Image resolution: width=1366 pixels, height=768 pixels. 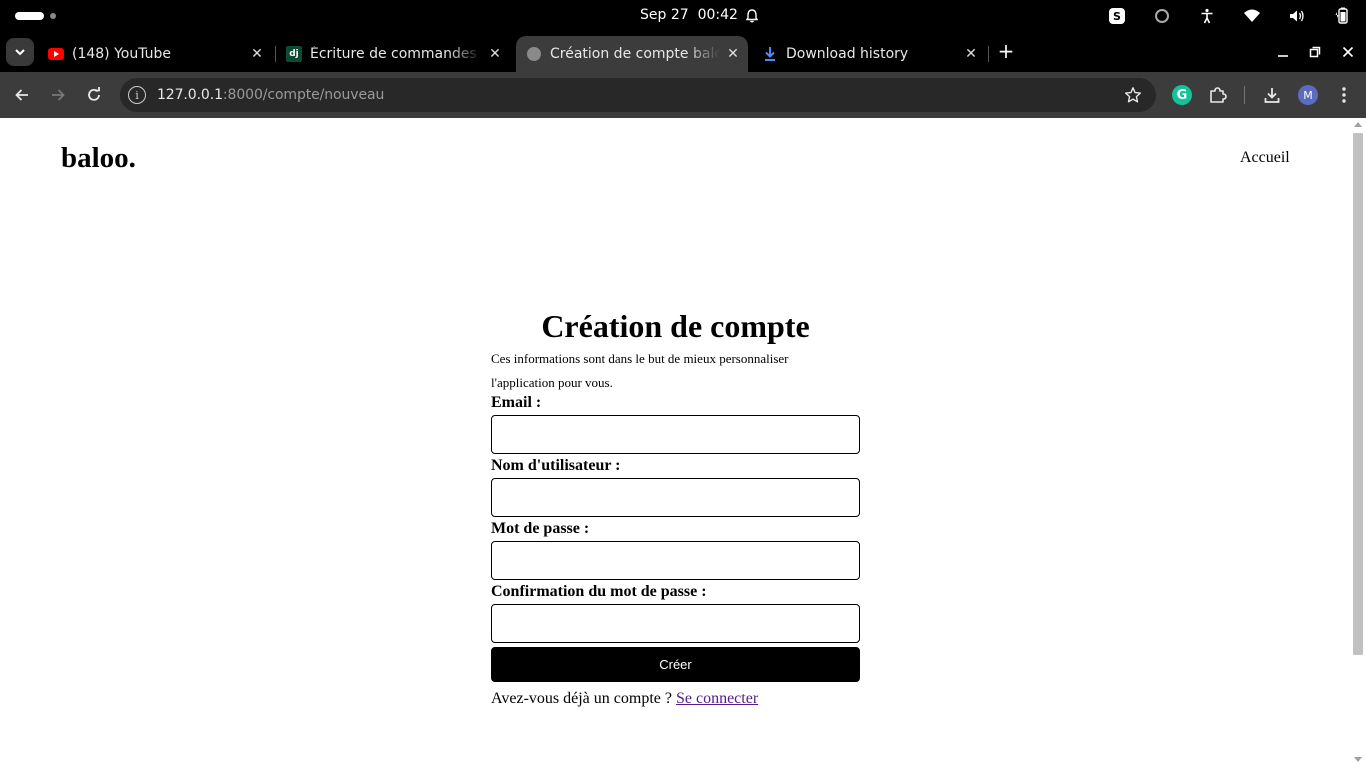 What do you see at coordinates (556, 465) in the screenshot?
I see `username-label: Nom d'utilisateur :` at bounding box center [556, 465].